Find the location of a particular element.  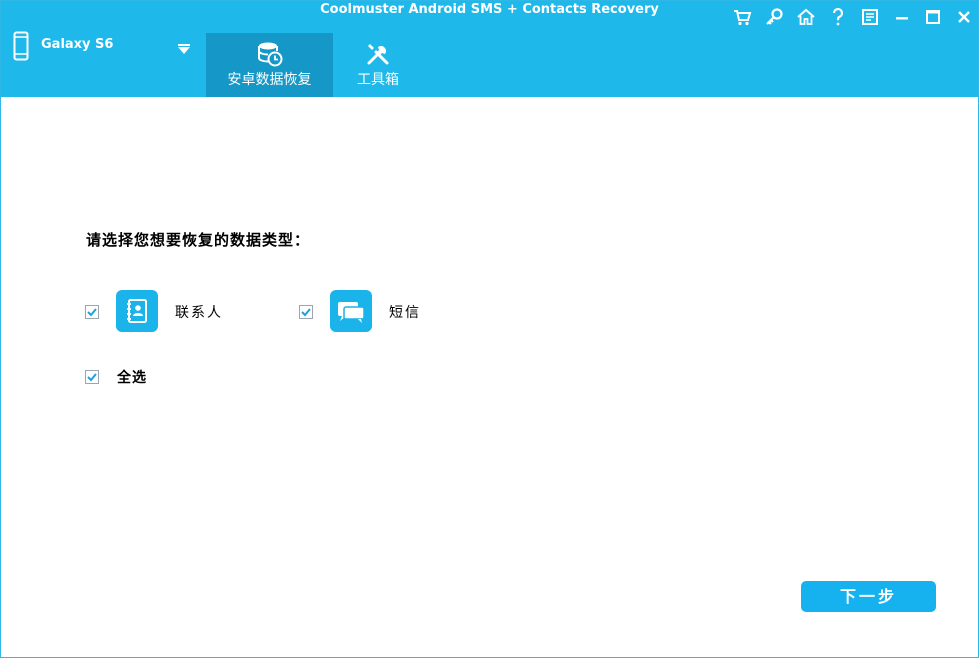

messages-tile is located at coordinates (351, 311).